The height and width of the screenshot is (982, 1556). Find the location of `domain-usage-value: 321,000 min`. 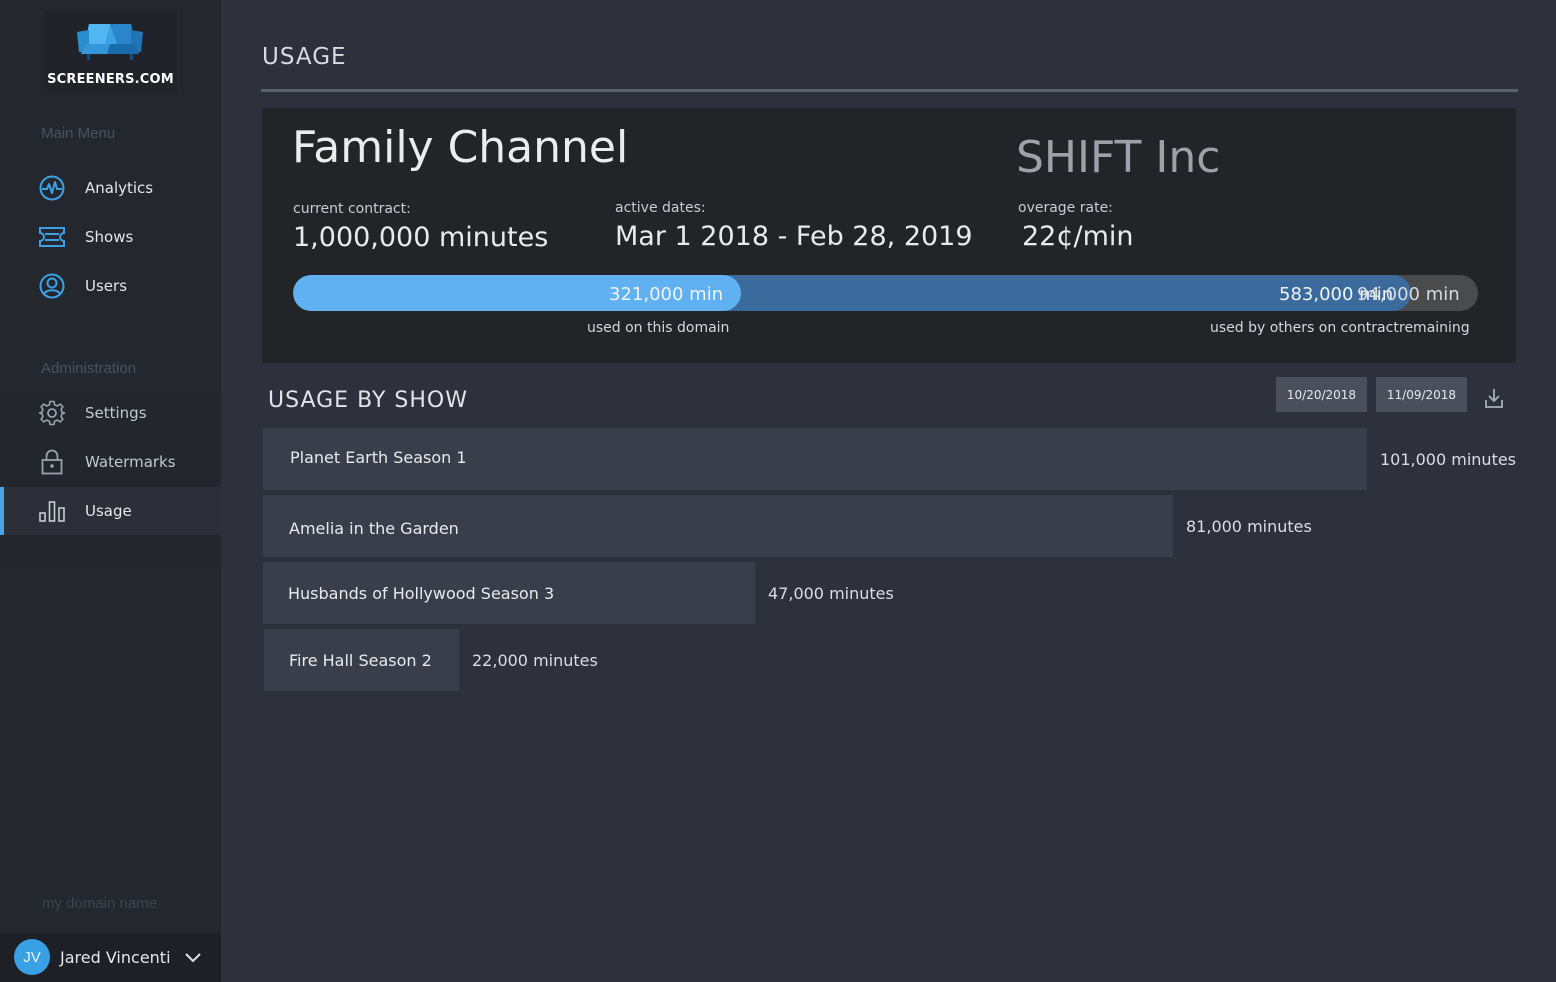

domain-usage-value: 321,000 min is located at coordinates (666, 294).